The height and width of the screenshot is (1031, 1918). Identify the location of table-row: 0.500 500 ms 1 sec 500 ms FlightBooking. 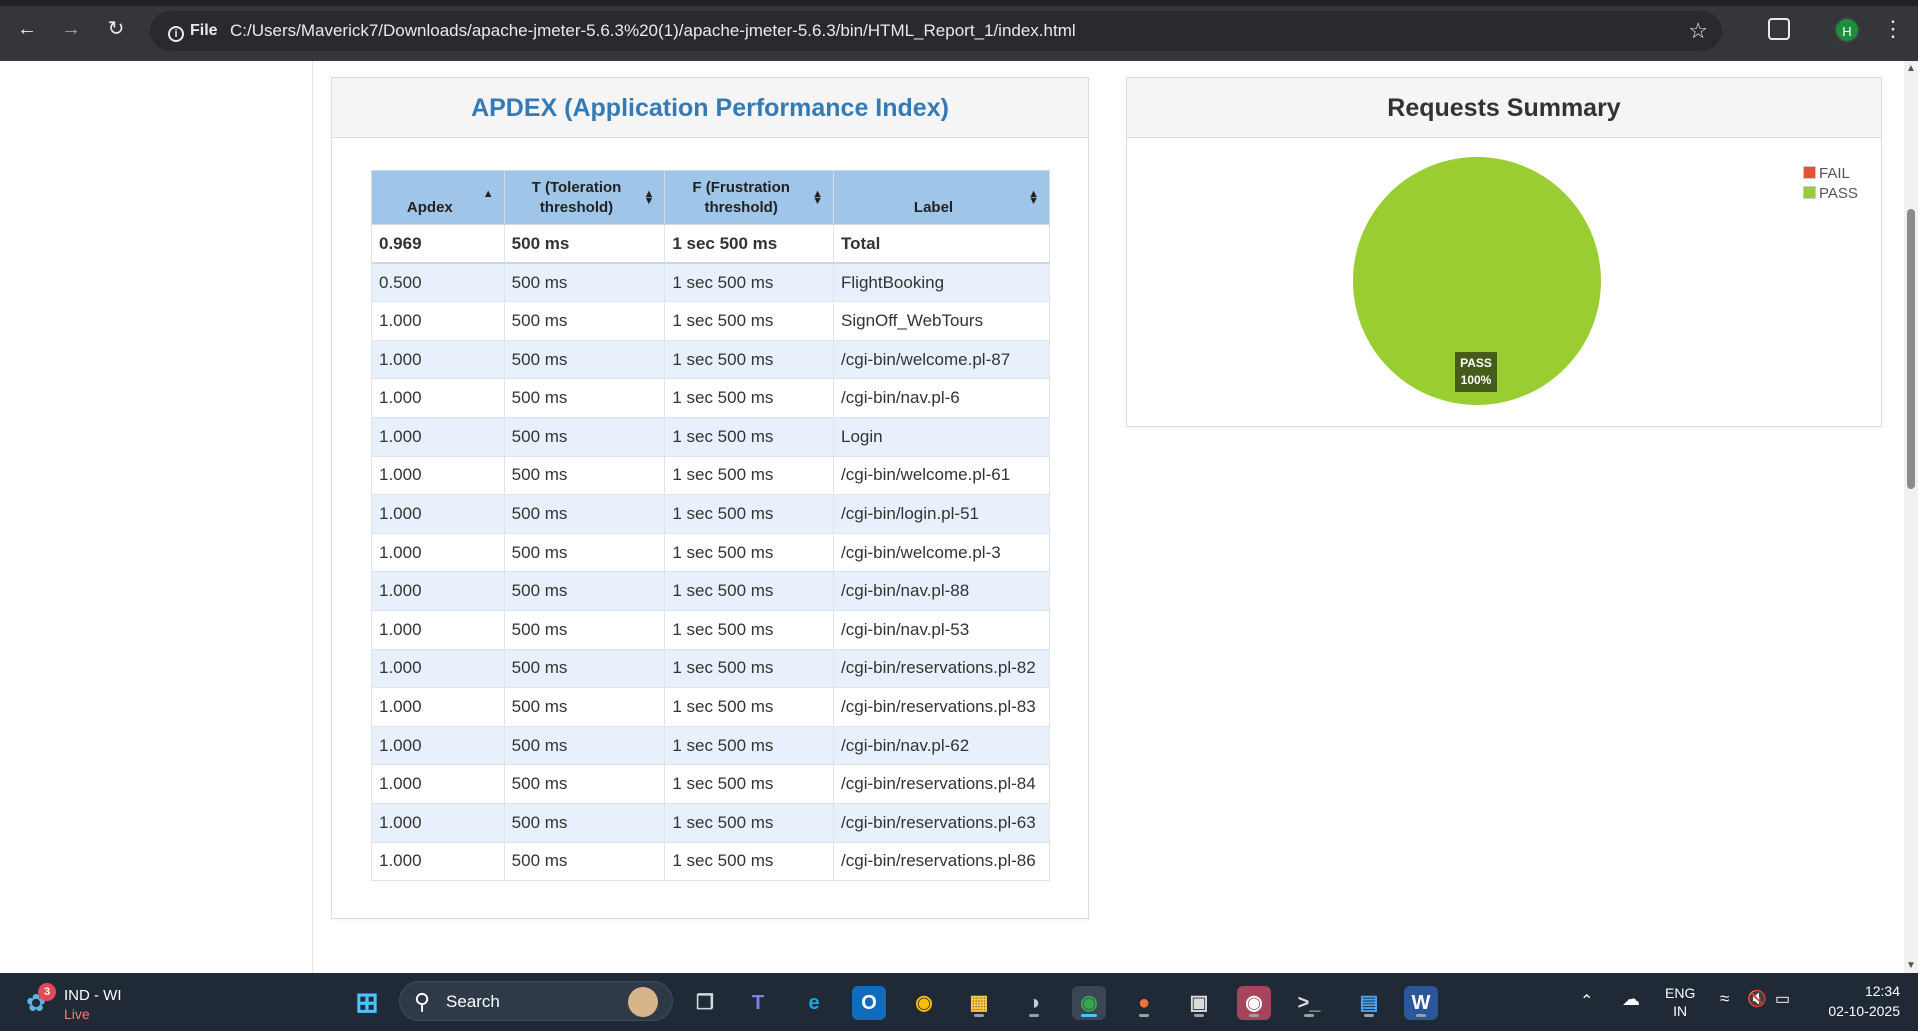
(710, 282).